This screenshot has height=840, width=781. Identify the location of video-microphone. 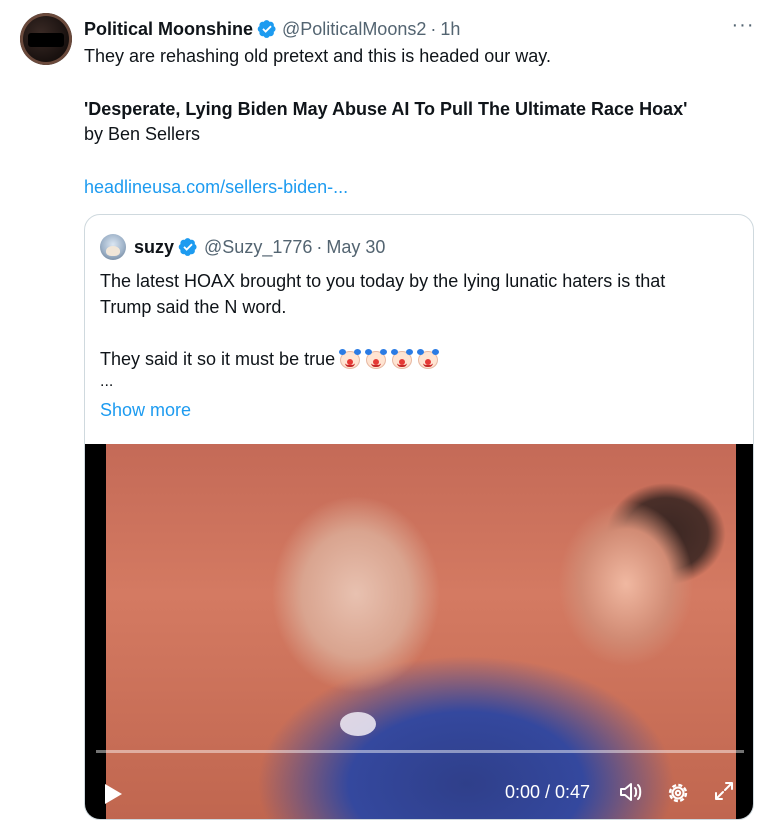
(358, 724).